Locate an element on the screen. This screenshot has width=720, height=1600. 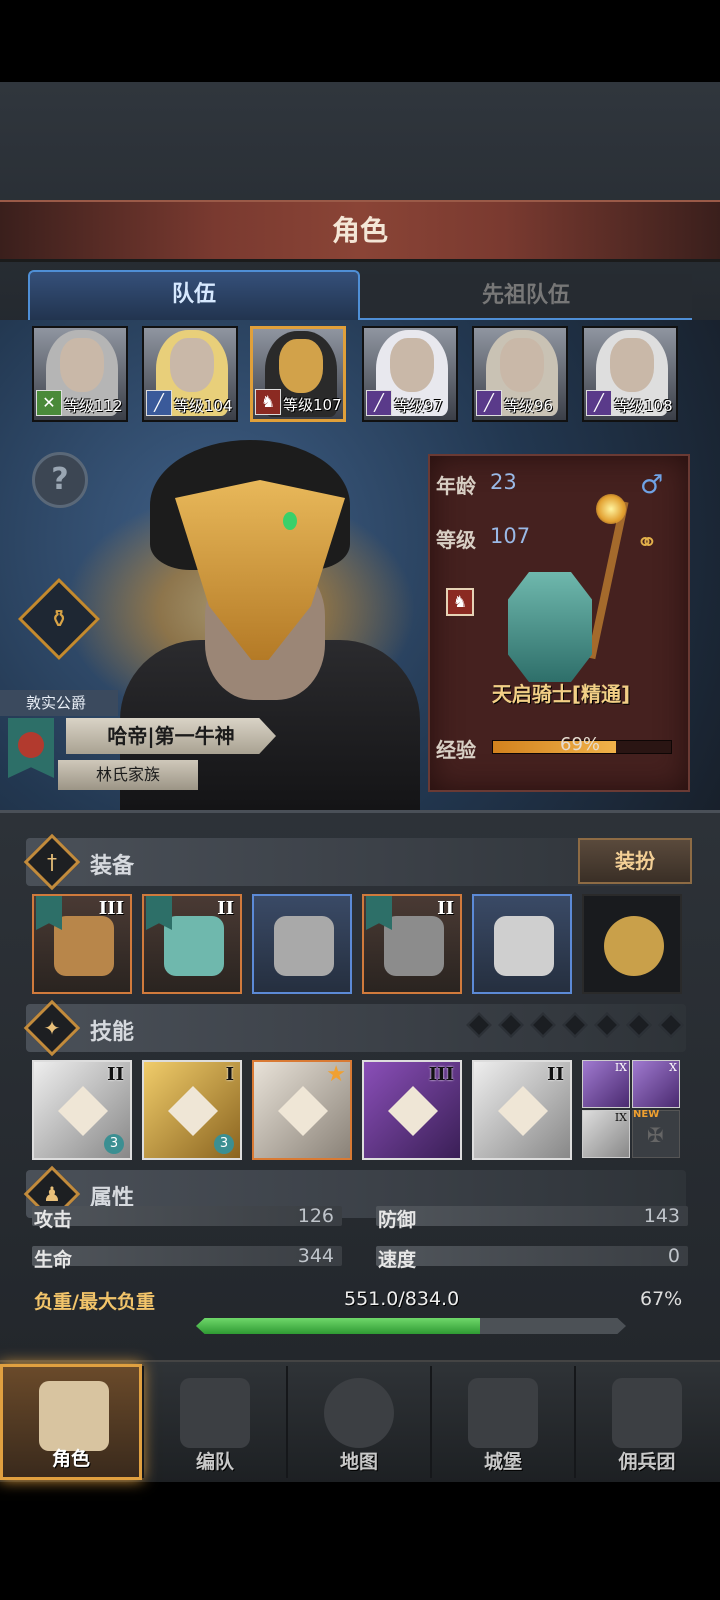
armor-icon is located at coordinates (414, 946).